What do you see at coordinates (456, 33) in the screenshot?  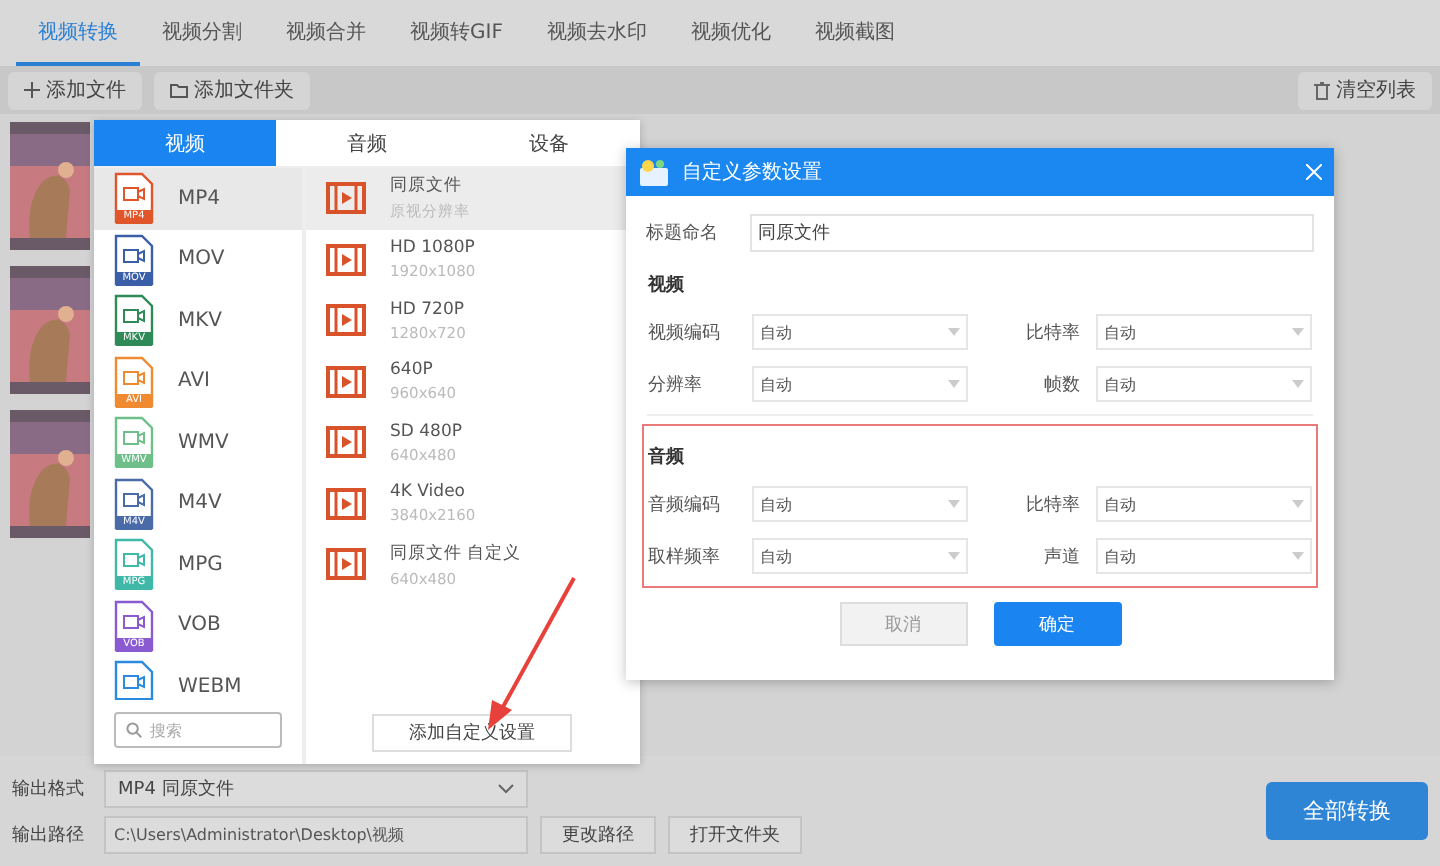 I see `app-tab: 视频转GIF` at bounding box center [456, 33].